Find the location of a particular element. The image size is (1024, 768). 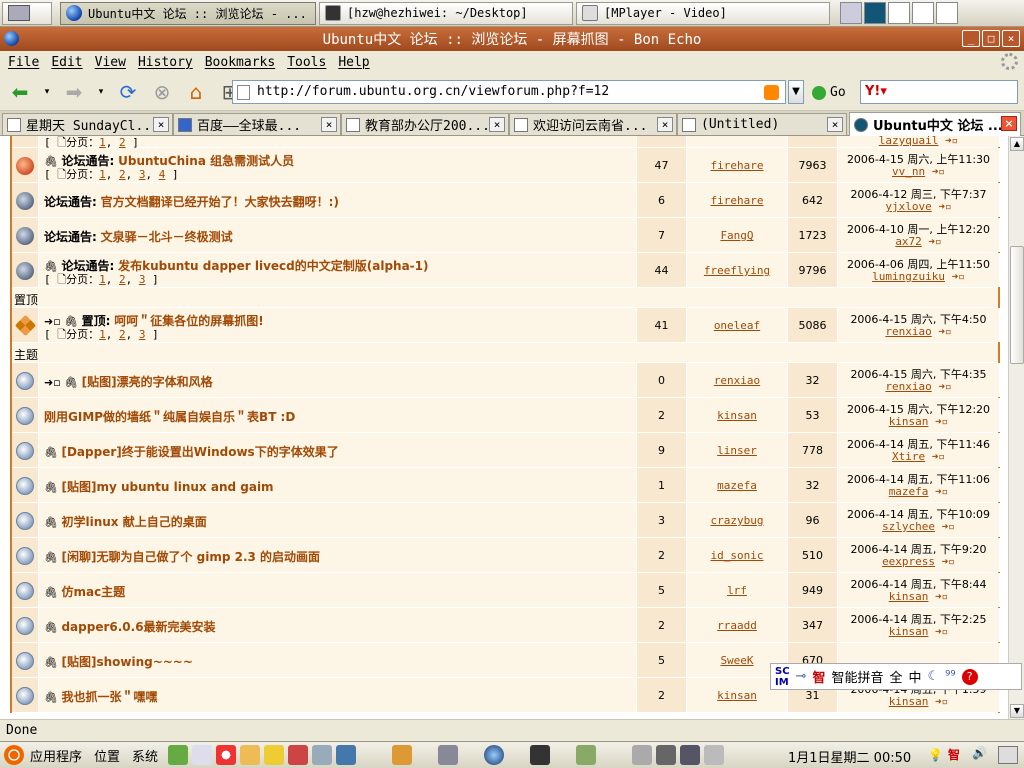

topic-title-link: [贴图]my ubuntu linux and gaim is located at coordinates (167, 487).